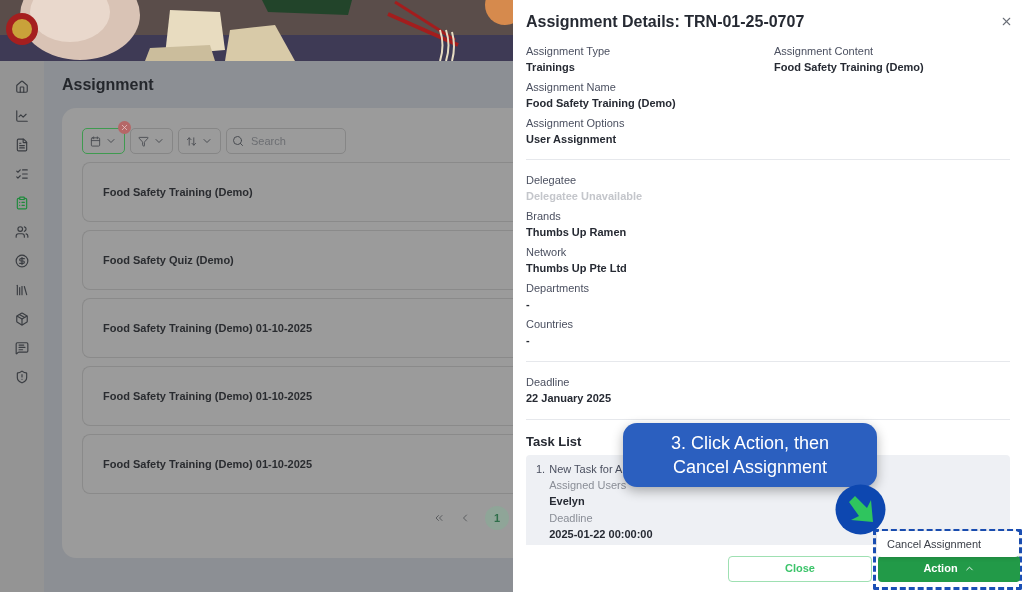 The image size is (1024, 592). What do you see at coordinates (22, 203) in the screenshot?
I see `clipboard-icon` at bounding box center [22, 203].